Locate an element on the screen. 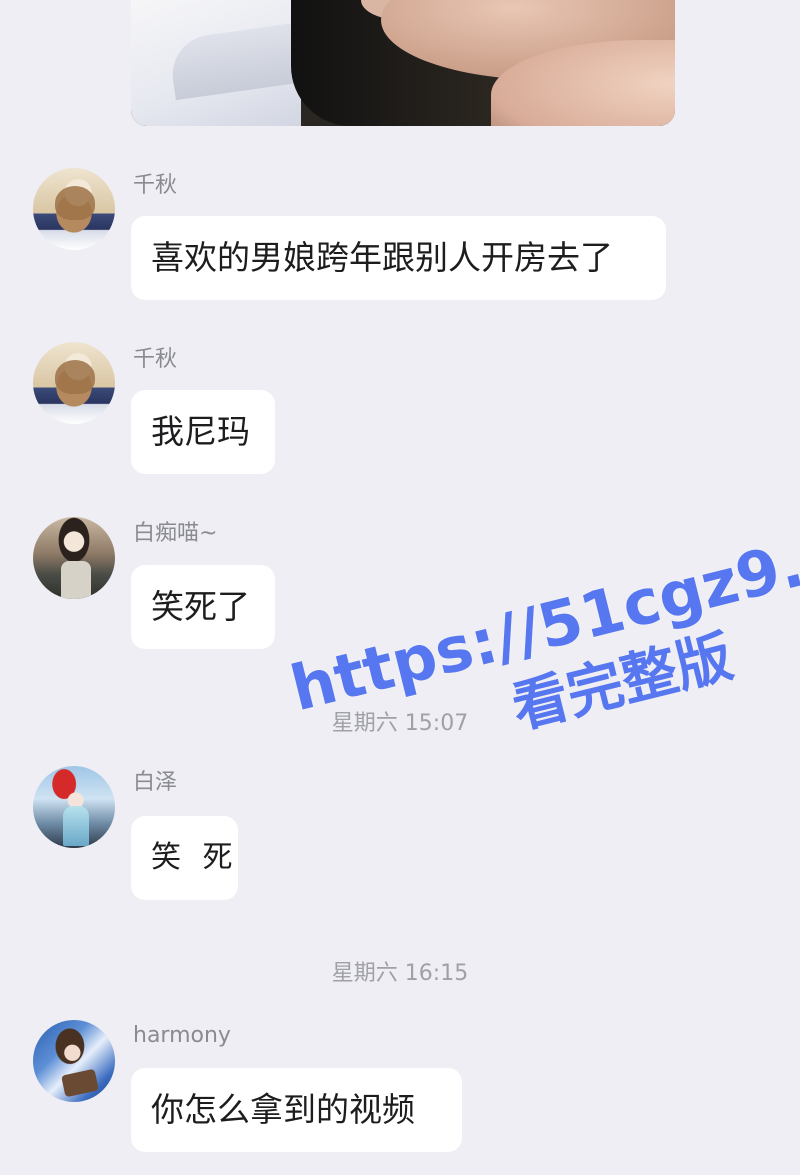  timestamp: 星期六 16:15 is located at coordinates (400, 973).